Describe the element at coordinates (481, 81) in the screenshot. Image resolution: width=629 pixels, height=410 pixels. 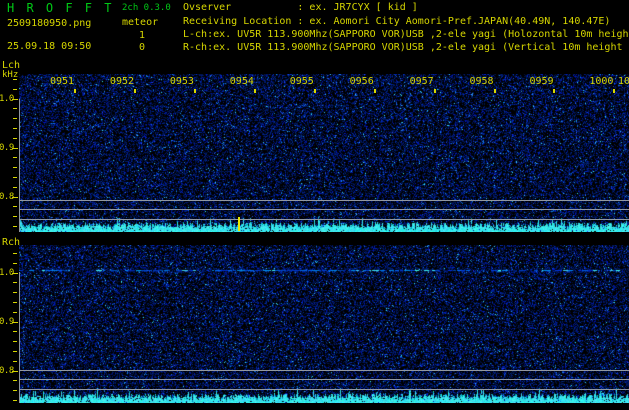
I see `time-tick-label: 0958` at that location.